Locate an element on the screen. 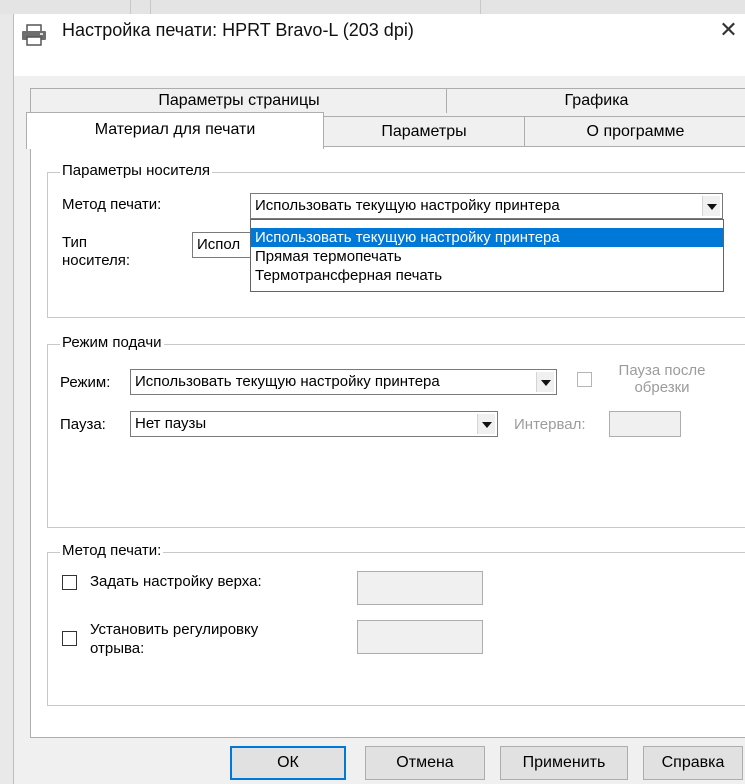  interval-label: Интервал: is located at coordinates (550, 424).